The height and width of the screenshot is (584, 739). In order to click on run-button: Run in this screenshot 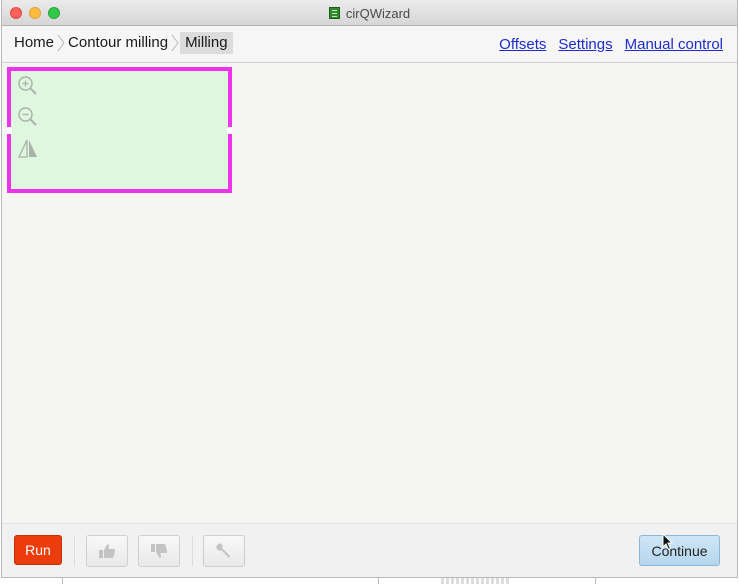, I will do `click(38, 550)`.